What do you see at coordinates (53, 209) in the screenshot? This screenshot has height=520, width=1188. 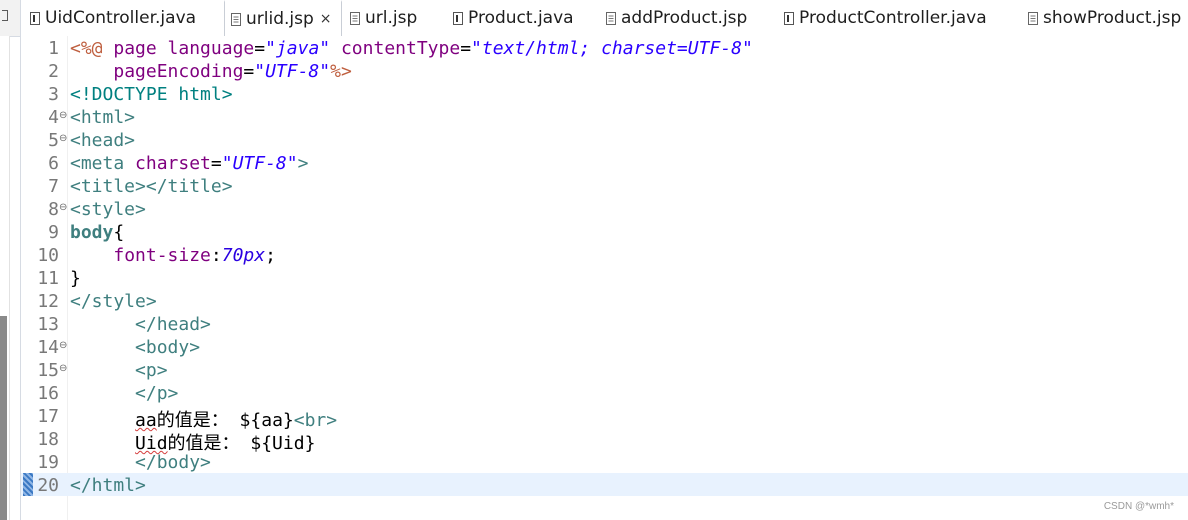 I see `line-number: 8` at bounding box center [53, 209].